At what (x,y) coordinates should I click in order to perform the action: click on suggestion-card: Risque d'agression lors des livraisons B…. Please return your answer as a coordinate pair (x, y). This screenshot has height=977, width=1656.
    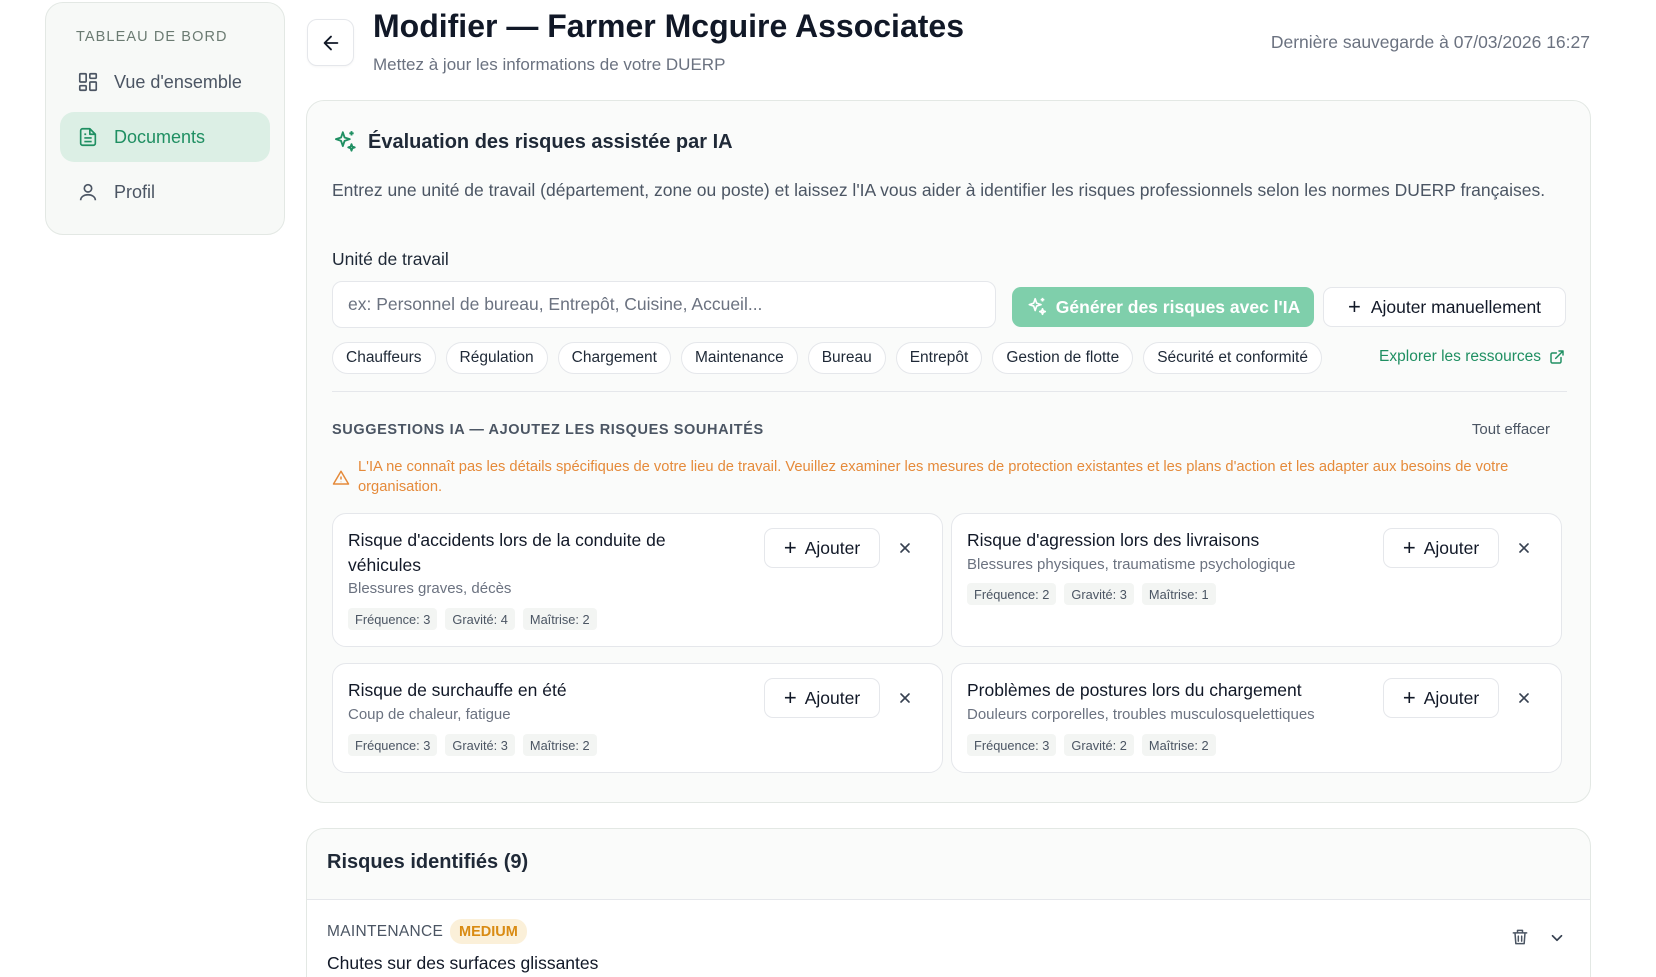
    Looking at the image, I should click on (1256, 580).